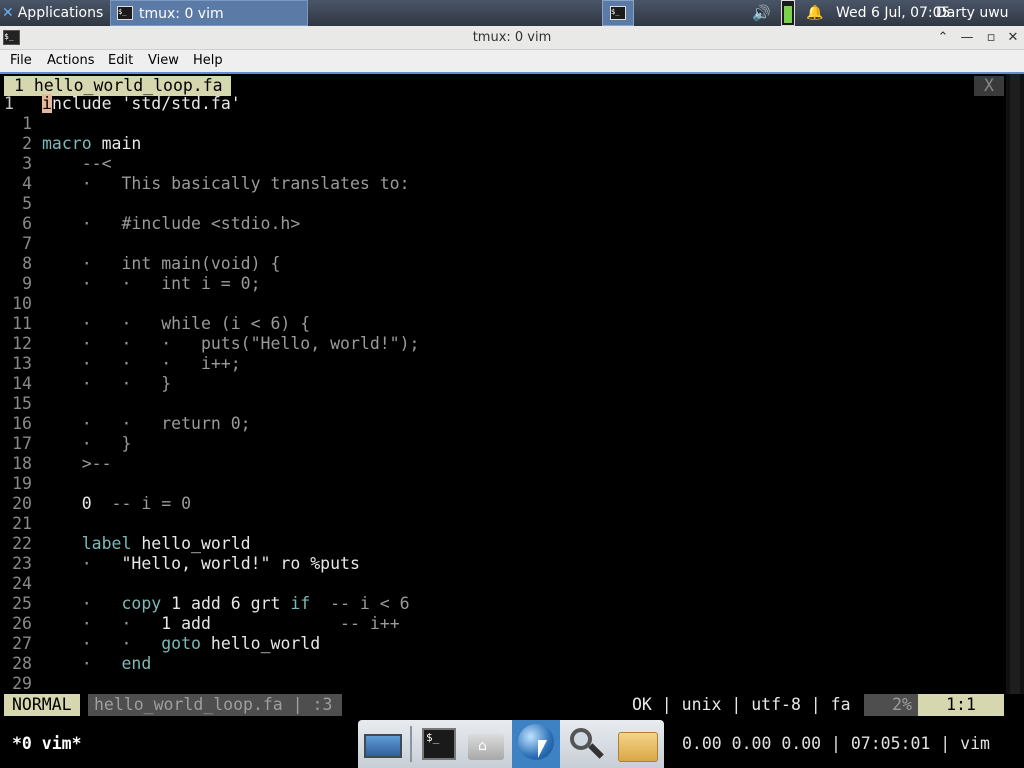 The height and width of the screenshot is (768, 1024). What do you see at coordinates (585, 745) in the screenshot?
I see `search-icon` at bounding box center [585, 745].